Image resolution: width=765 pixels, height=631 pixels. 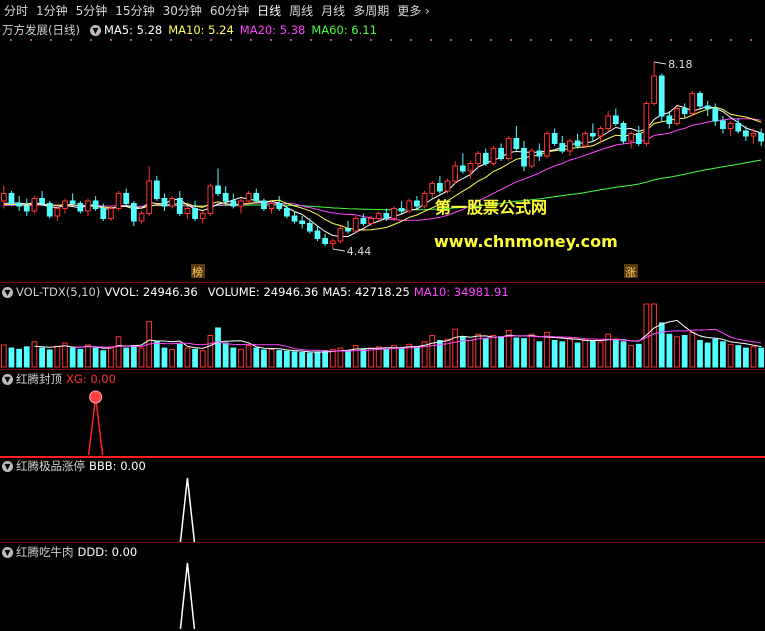 What do you see at coordinates (301, 11) in the screenshot?
I see `period-tab-7: 周线` at bounding box center [301, 11].